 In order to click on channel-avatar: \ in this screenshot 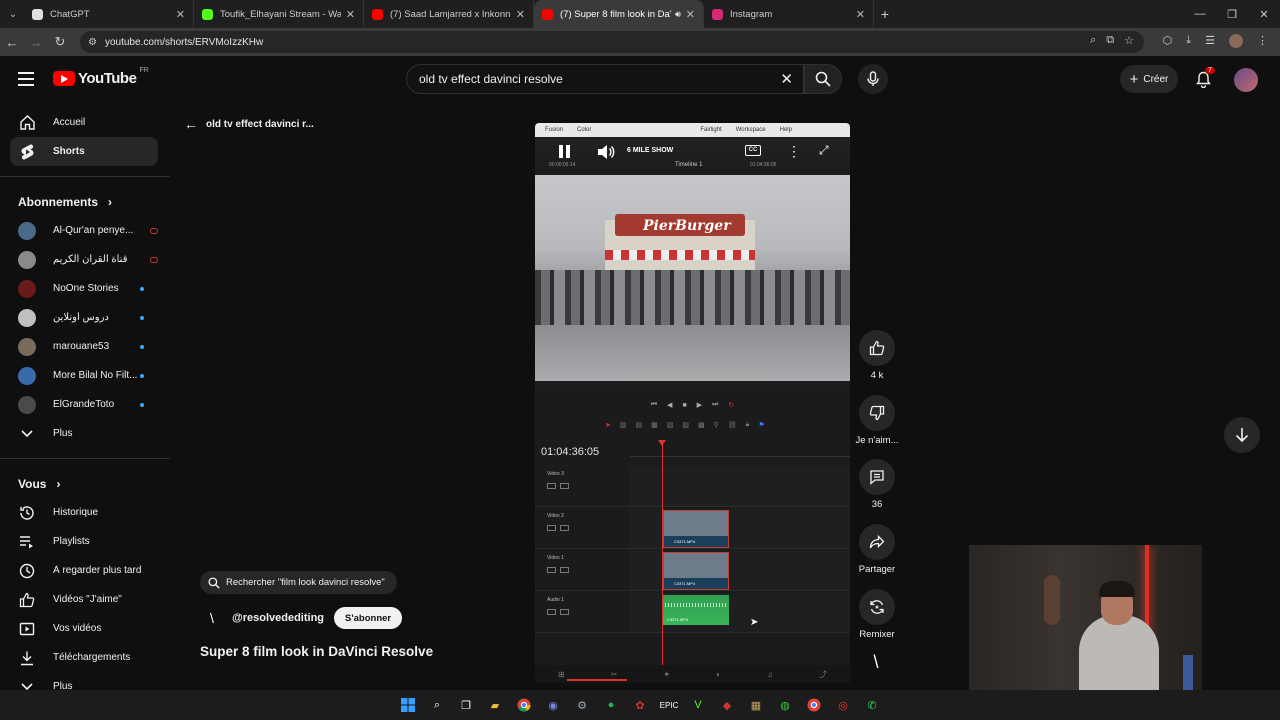, I will do `click(212, 618)`.